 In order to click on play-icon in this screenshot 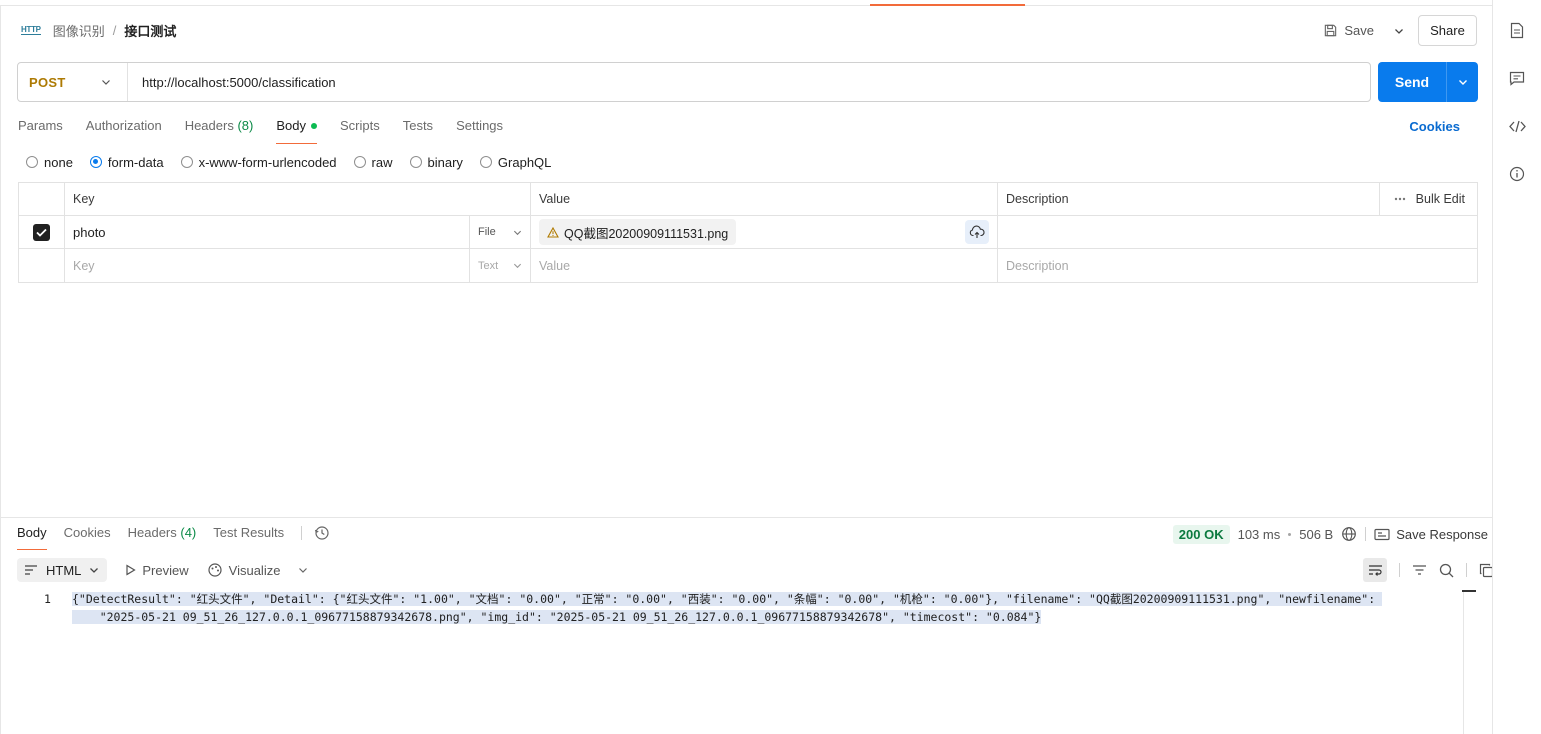, I will do `click(131, 570)`.